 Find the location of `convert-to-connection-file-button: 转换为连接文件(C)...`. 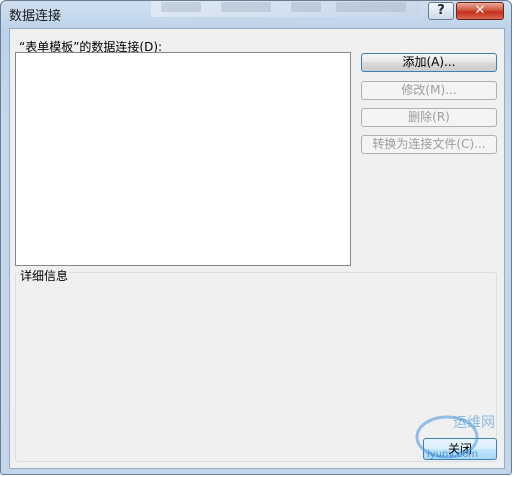

convert-to-connection-file-button: 转换为连接文件(C)... is located at coordinates (429, 144).